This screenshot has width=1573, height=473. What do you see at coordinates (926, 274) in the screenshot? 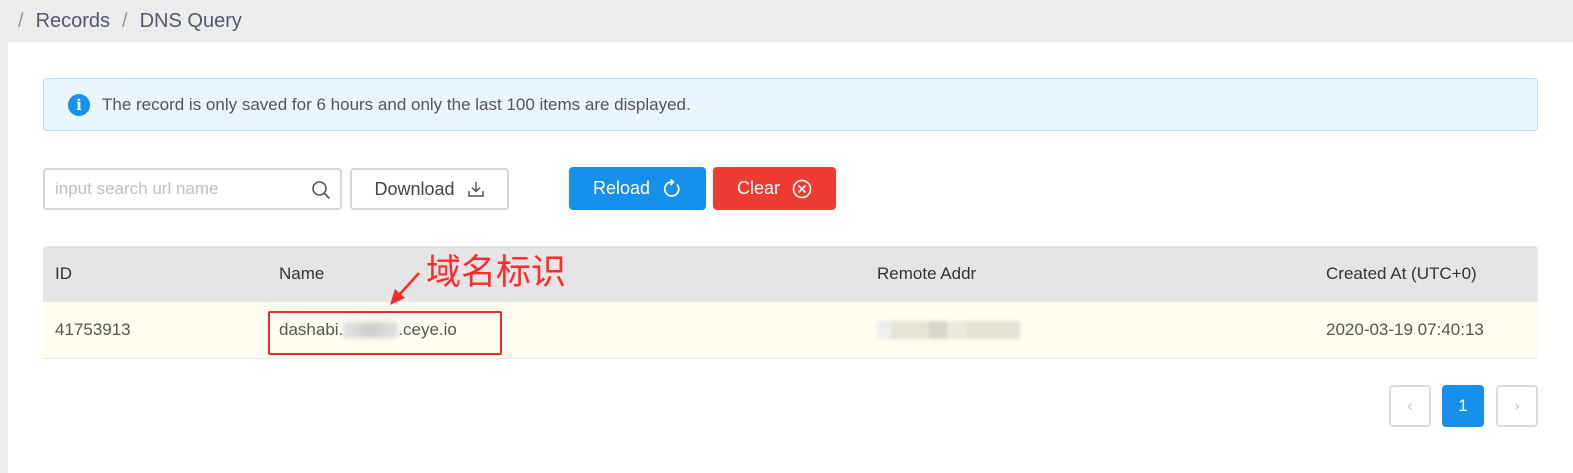
I see `column-header-remote-addr: Remote Addr` at bounding box center [926, 274].